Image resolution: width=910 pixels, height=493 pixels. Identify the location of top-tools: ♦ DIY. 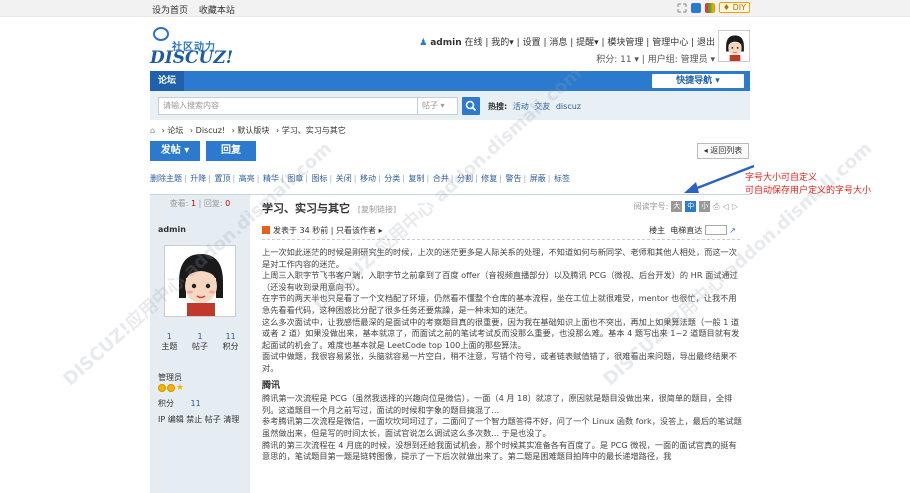
(713, 7).